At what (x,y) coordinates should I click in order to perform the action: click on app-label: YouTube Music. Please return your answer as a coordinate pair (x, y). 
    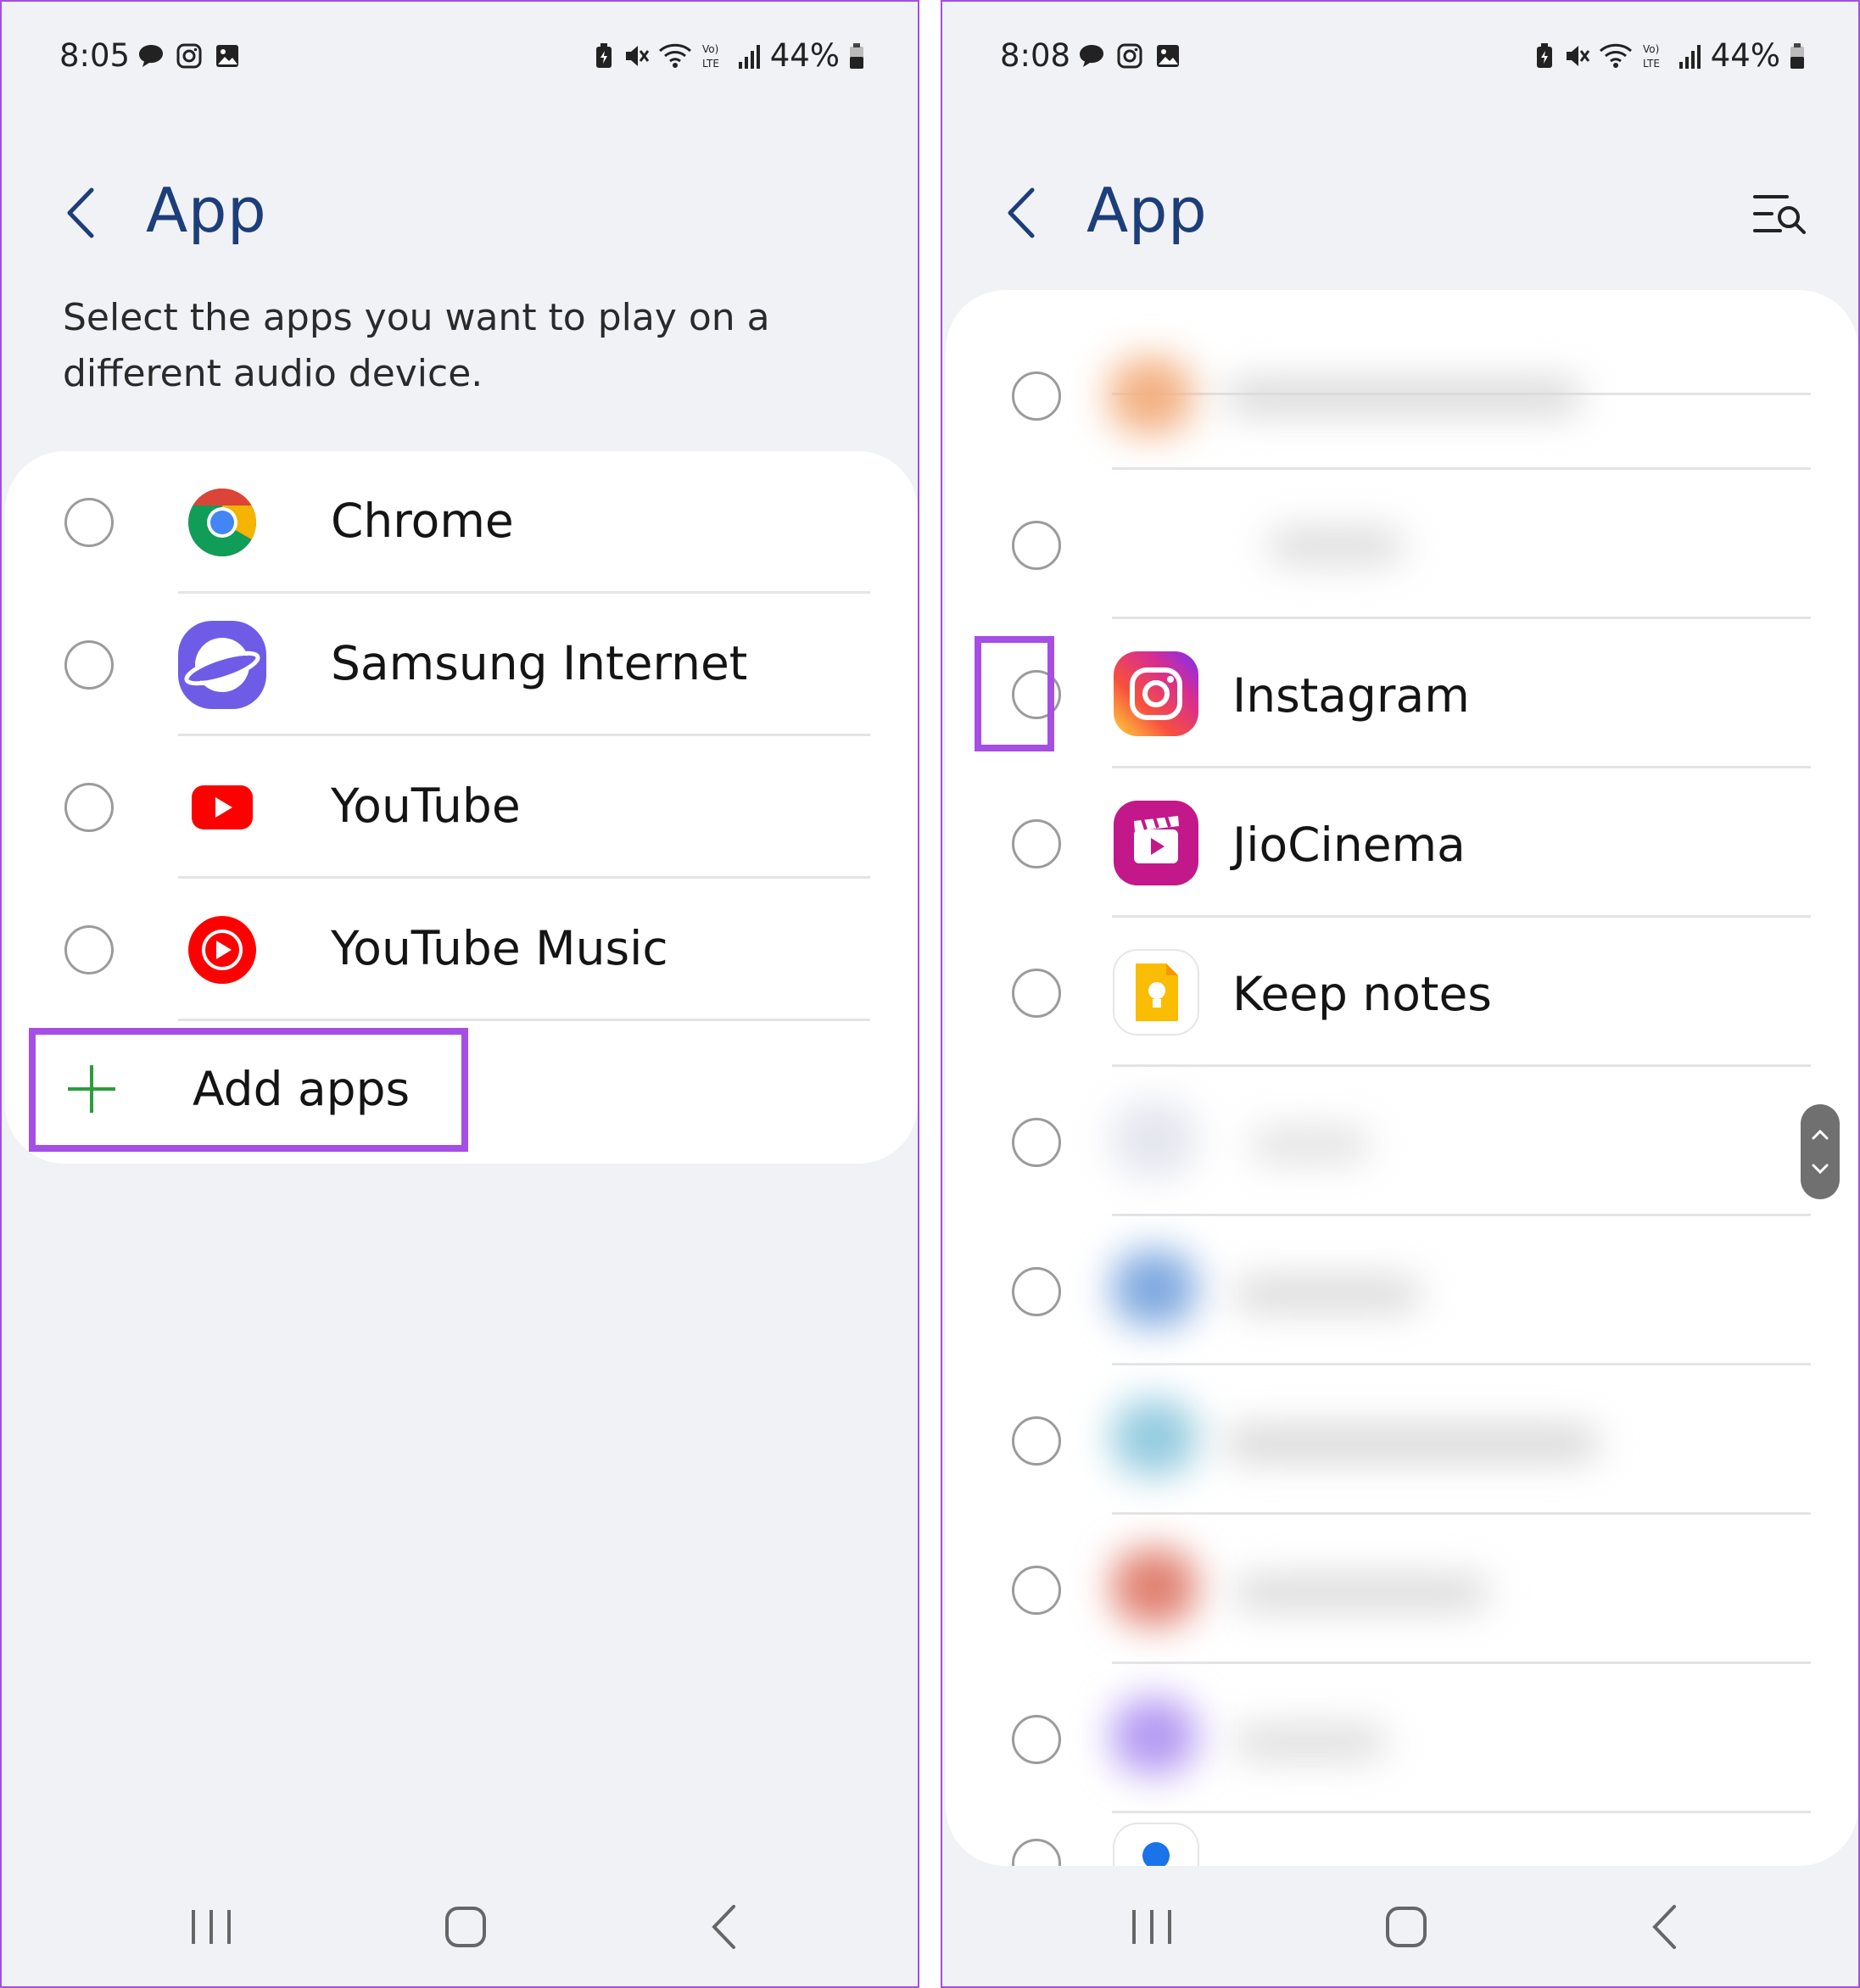
    Looking at the image, I should click on (499, 948).